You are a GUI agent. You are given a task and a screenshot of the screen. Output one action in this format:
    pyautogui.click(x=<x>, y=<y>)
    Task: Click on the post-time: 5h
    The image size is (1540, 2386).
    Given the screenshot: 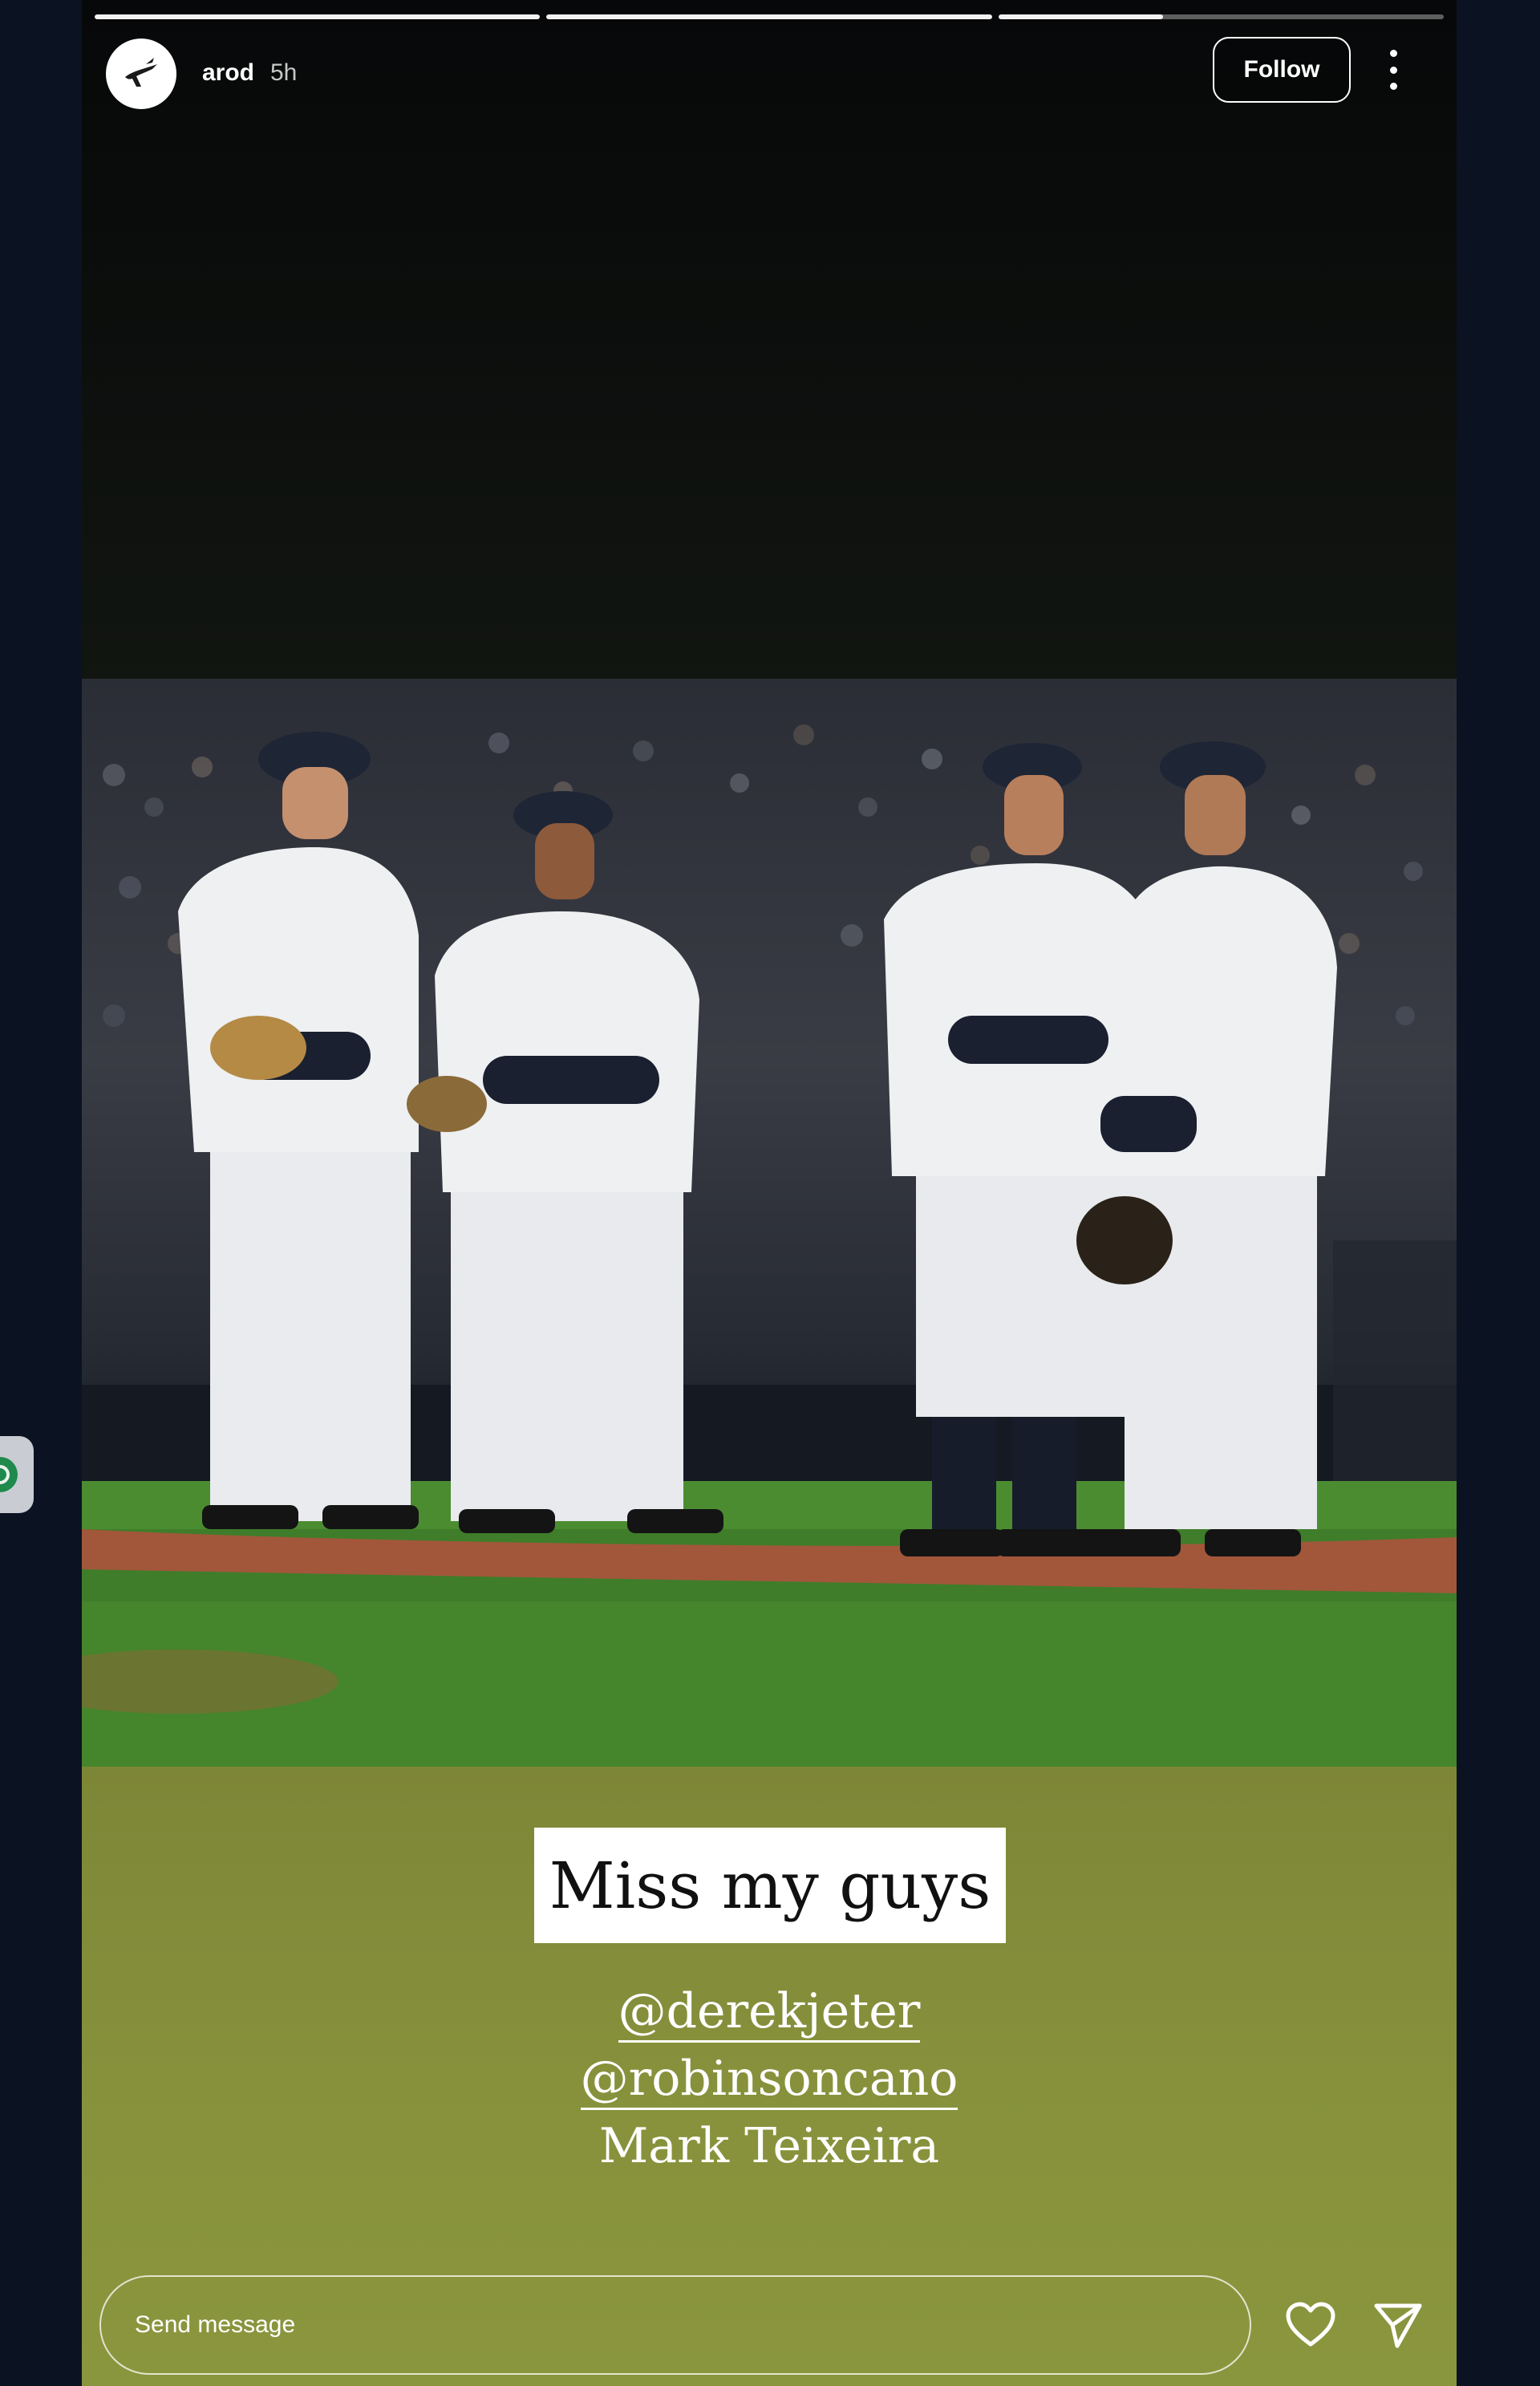 What is the action you would take?
    pyautogui.click(x=284, y=72)
    